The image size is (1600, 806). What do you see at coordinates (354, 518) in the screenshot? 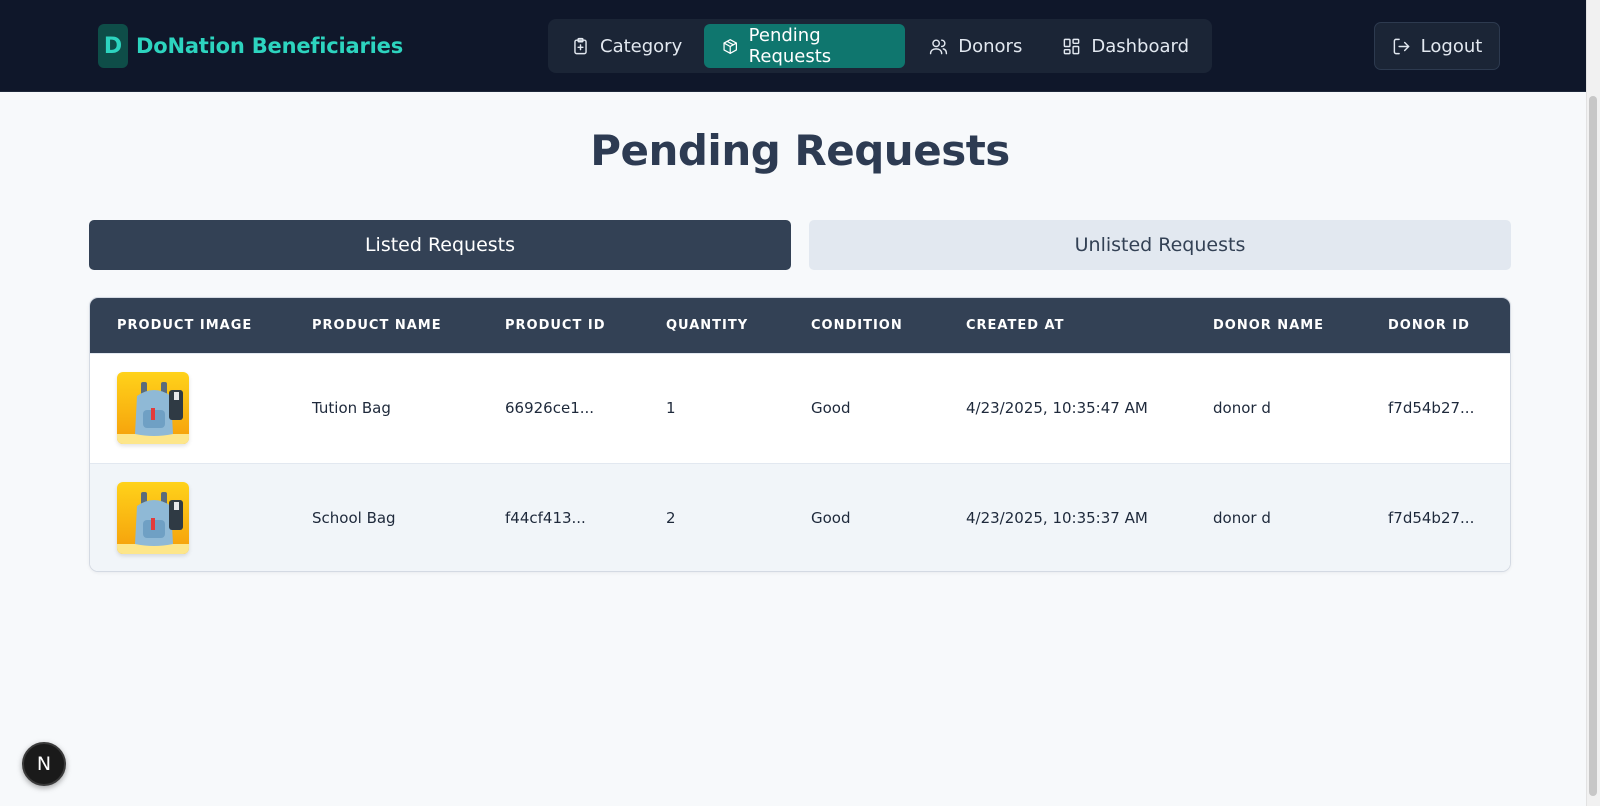
I see `product-name-cell: School Bag` at bounding box center [354, 518].